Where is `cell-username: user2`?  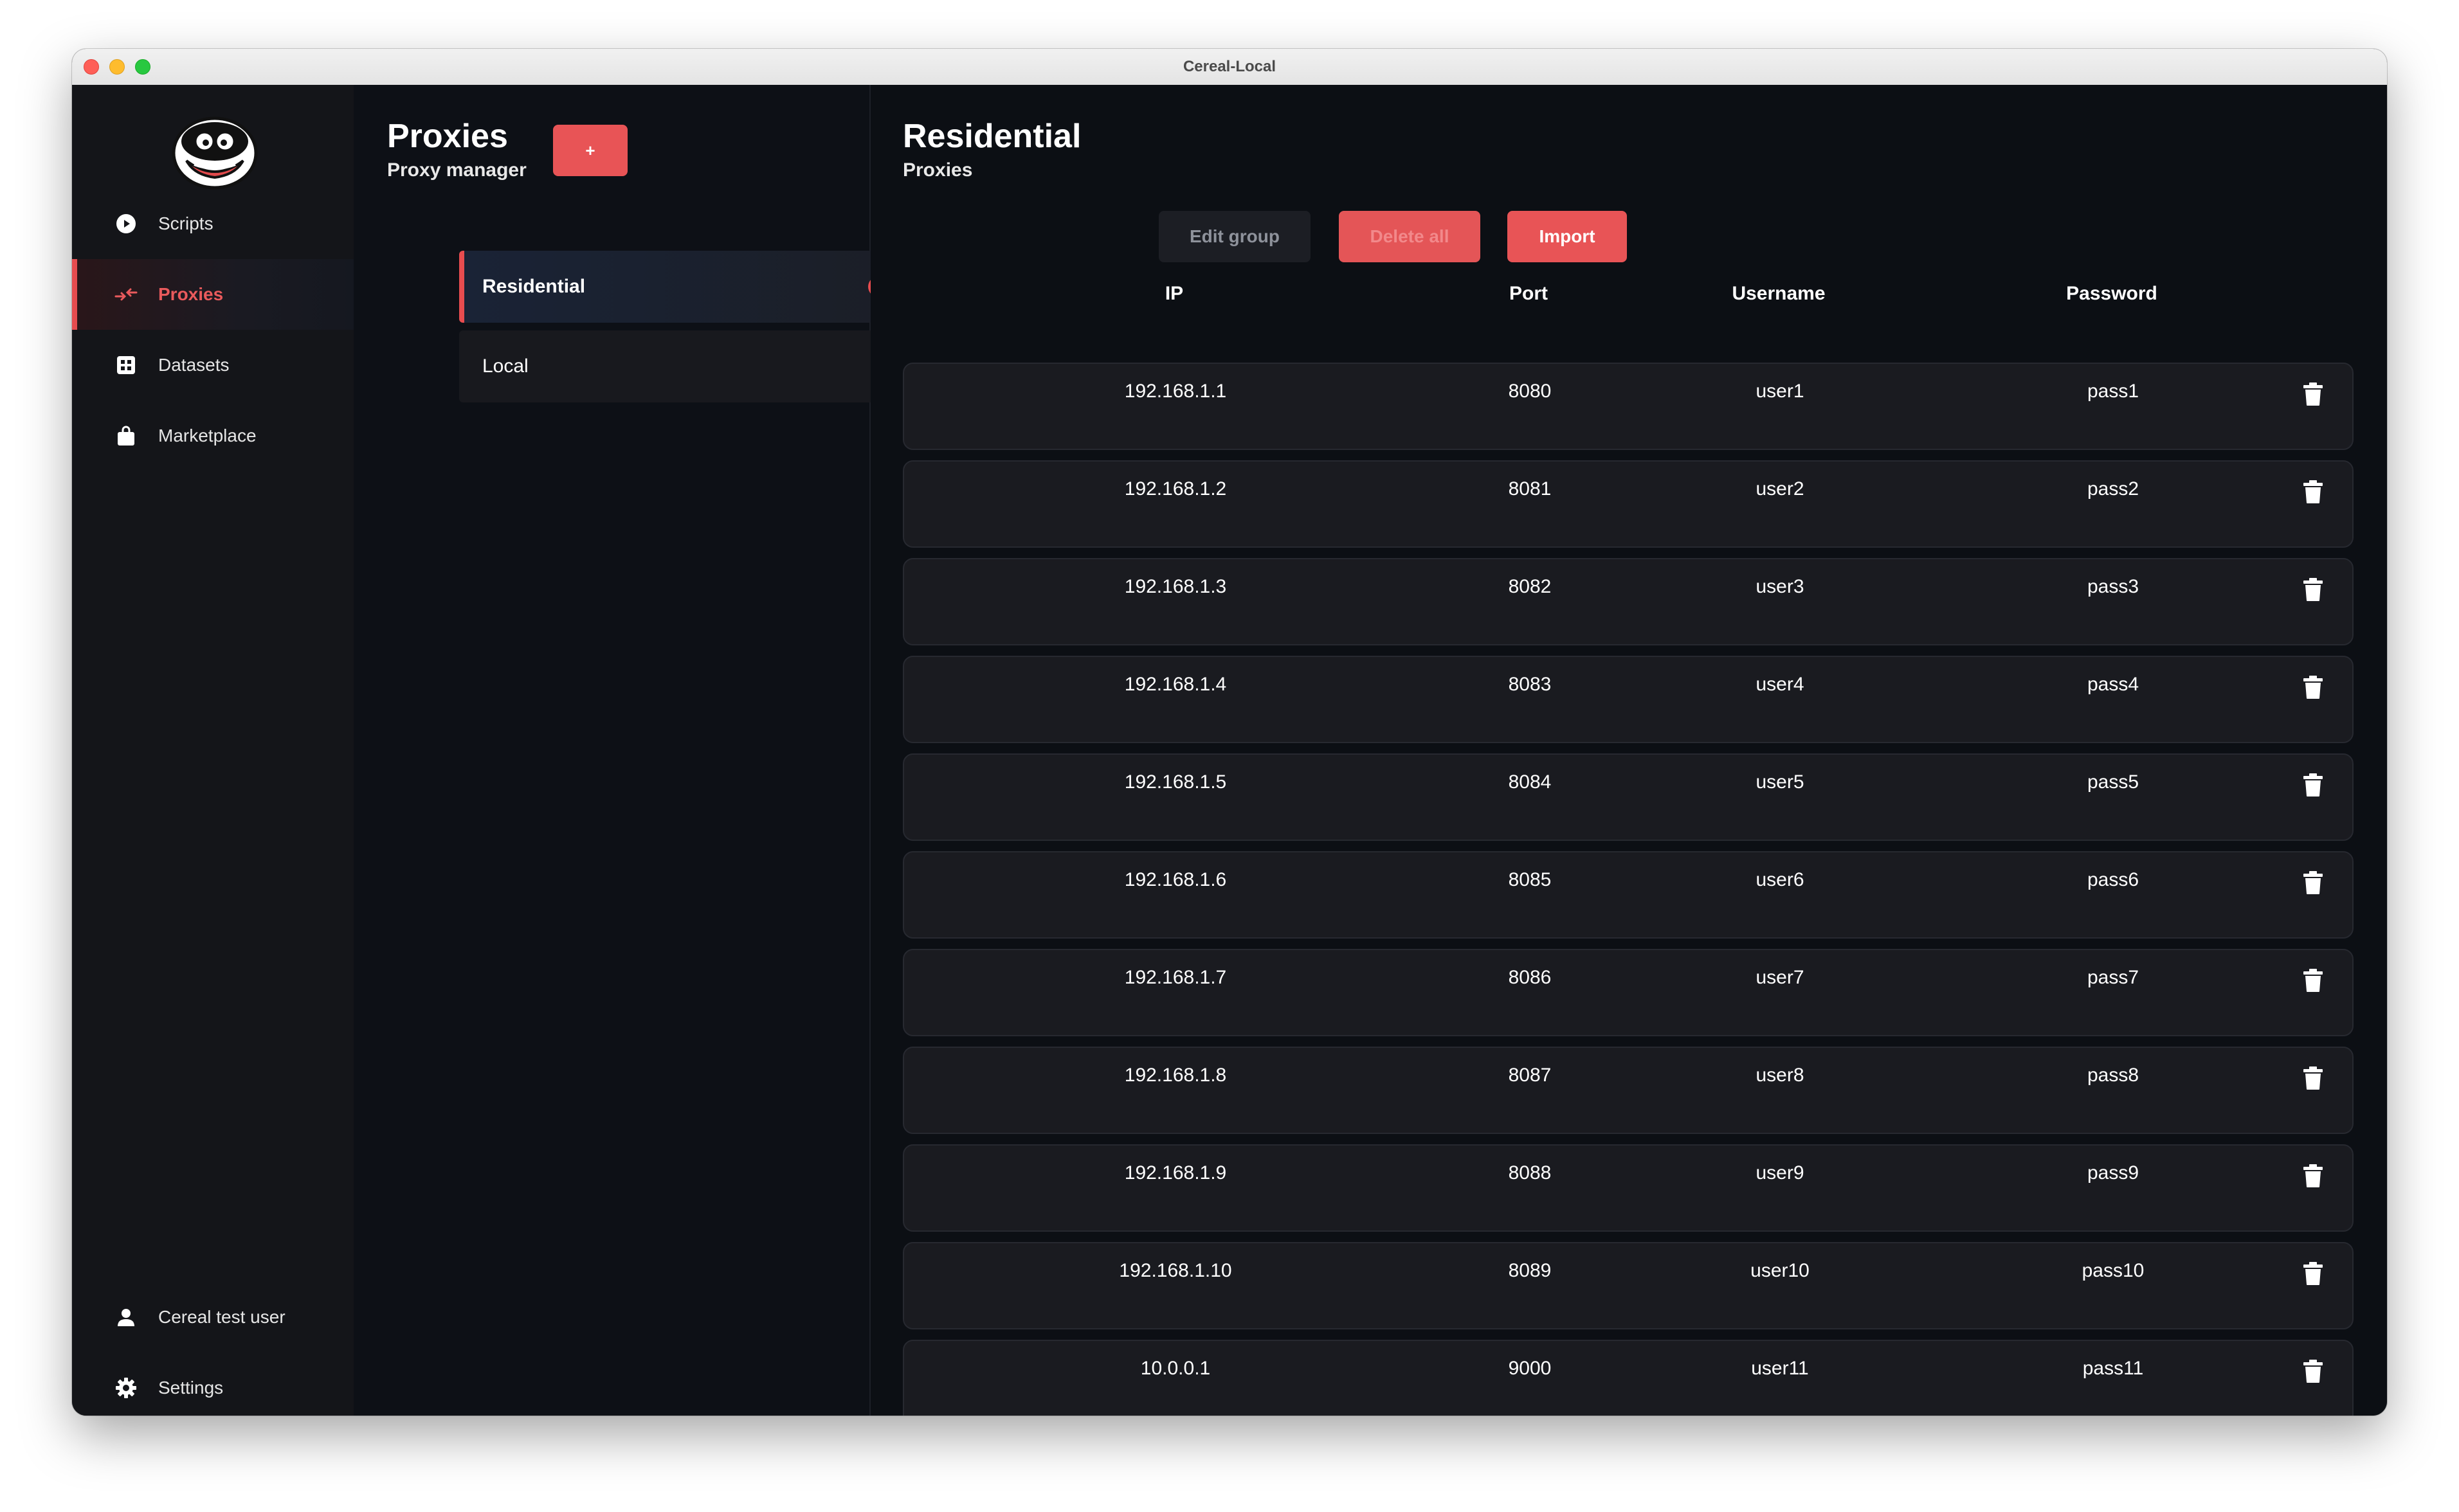 cell-username: user2 is located at coordinates (1780, 489).